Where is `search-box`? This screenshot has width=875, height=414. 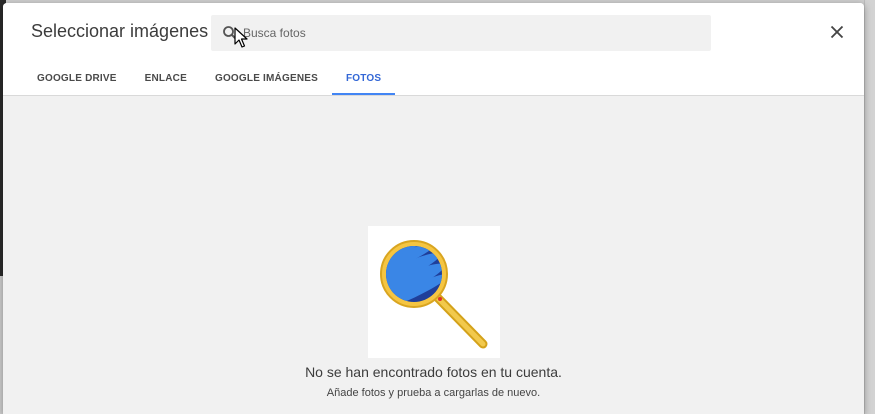 search-box is located at coordinates (461, 33).